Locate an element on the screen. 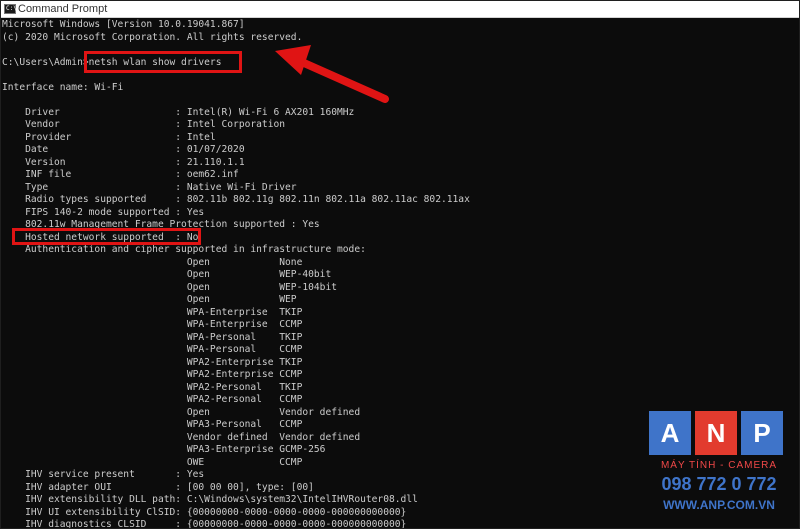  logo-letter-a: A is located at coordinates (670, 433).